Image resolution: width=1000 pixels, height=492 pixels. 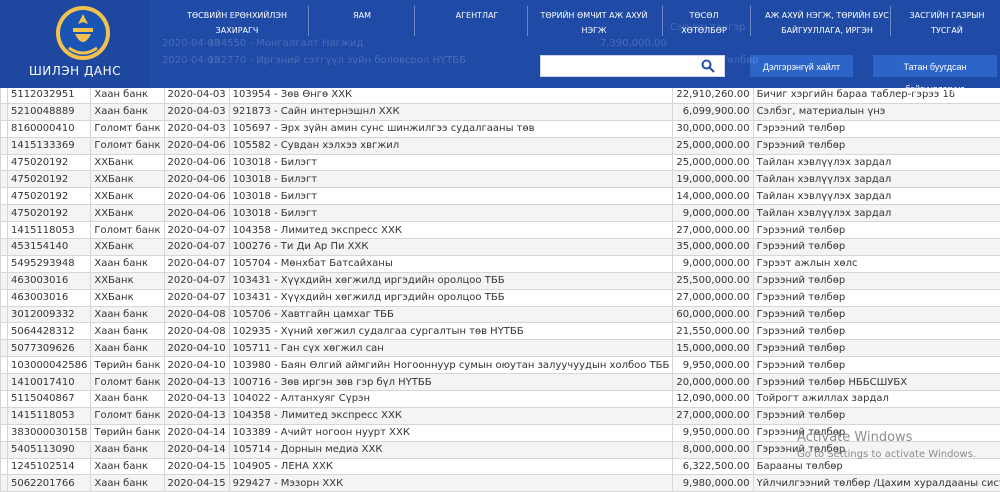 I want to click on amount-cell: 9,000,000.00, so click(x=713, y=213).